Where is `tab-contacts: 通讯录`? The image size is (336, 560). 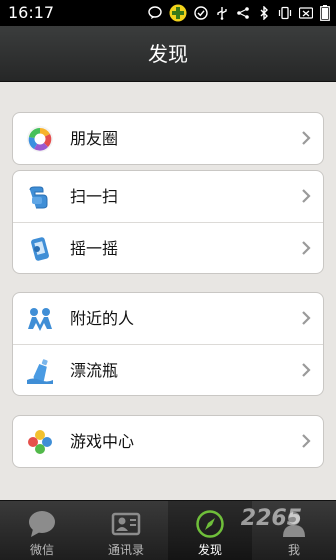 tab-contacts: 通讯录 is located at coordinates (126, 530).